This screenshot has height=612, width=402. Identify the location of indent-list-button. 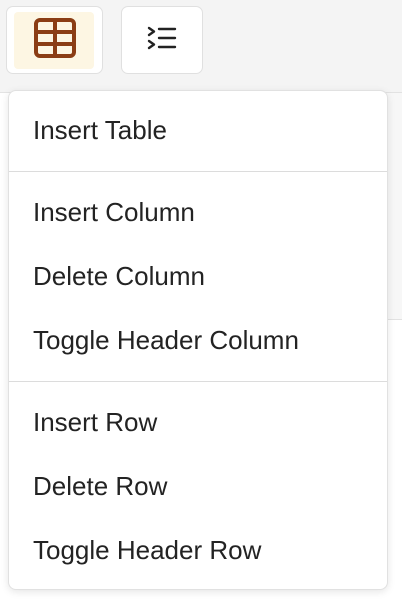
(162, 40).